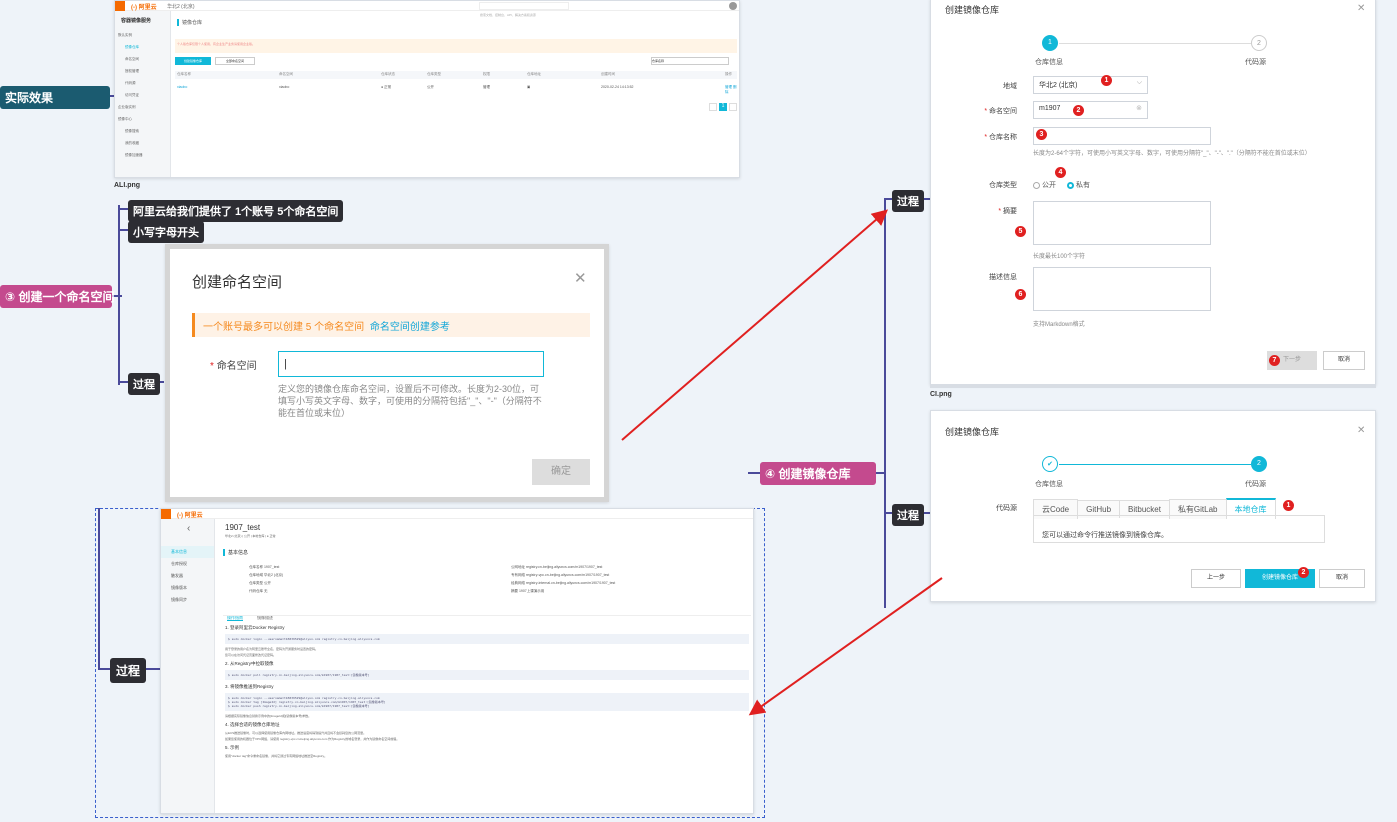  I want to click on ali-search: 搜索文档、控制台、API、解决方案和资源, so click(524, 9).